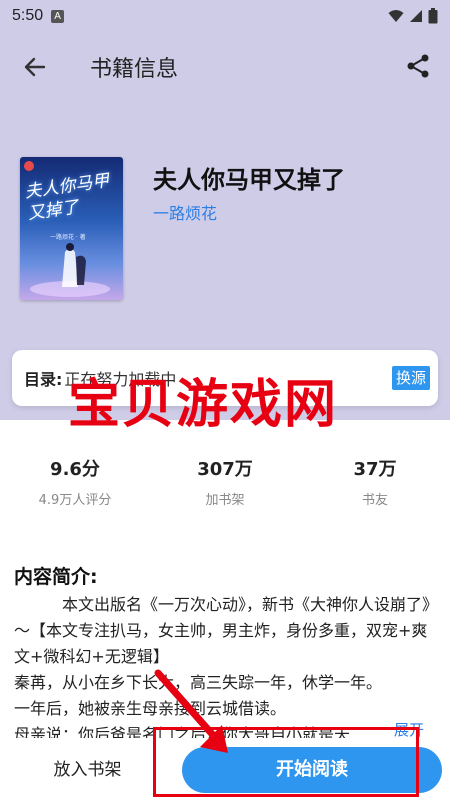 The height and width of the screenshot is (800, 450). What do you see at coordinates (75, 481) in the screenshot?
I see `stat-rating: 9.6分 4.9万人评分` at bounding box center [75, 481].